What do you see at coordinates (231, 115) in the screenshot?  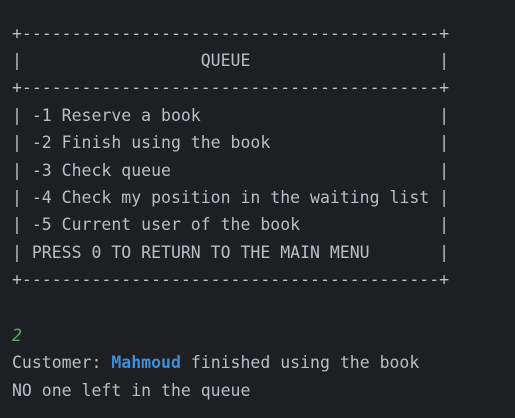 I see `menu-item-reserve: | -1 Reserve a book |` at bounding box center [231, 115].